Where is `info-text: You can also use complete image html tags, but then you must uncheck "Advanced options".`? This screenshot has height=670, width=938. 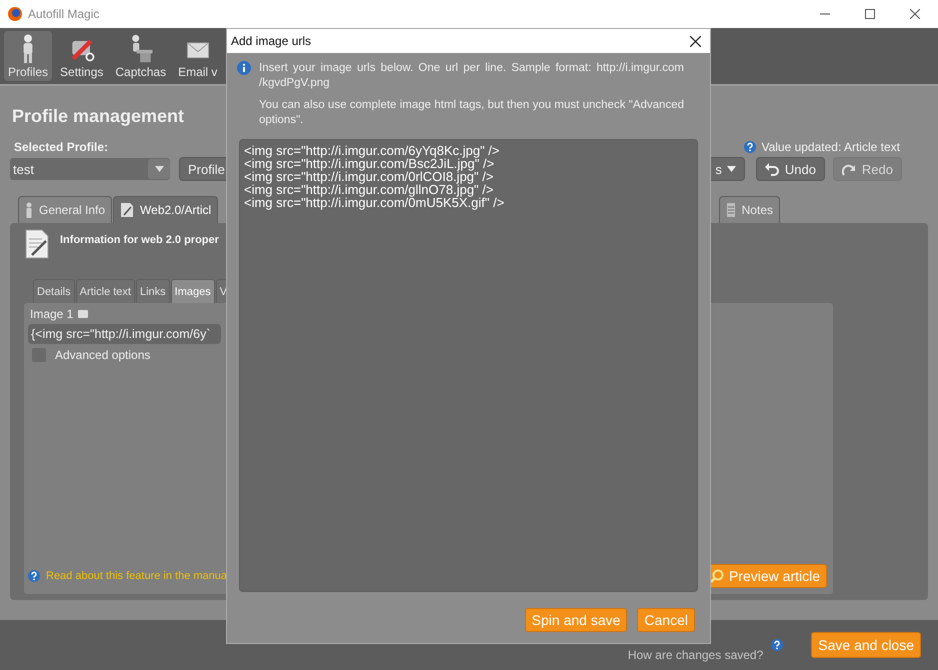 info-text: You can also use complete image html tags, but then you must uncheck "Advanced options". is located at coordinates (471, 113).